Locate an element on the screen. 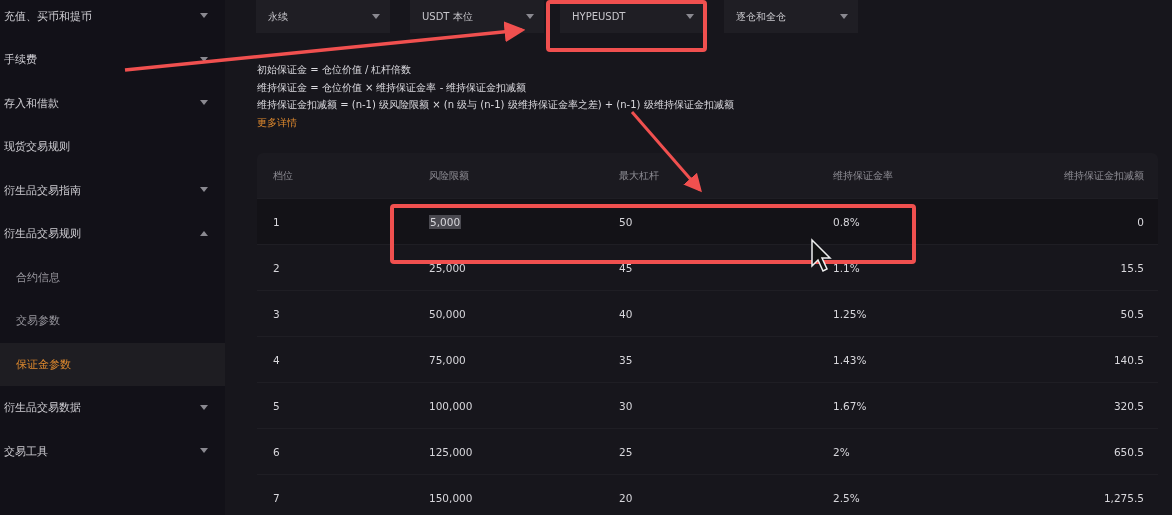 Image resolution: width=1172 pixels, height=515 pixels. filter-dropdown: 逐仓和全仓 is located at coordinates (791, 16).